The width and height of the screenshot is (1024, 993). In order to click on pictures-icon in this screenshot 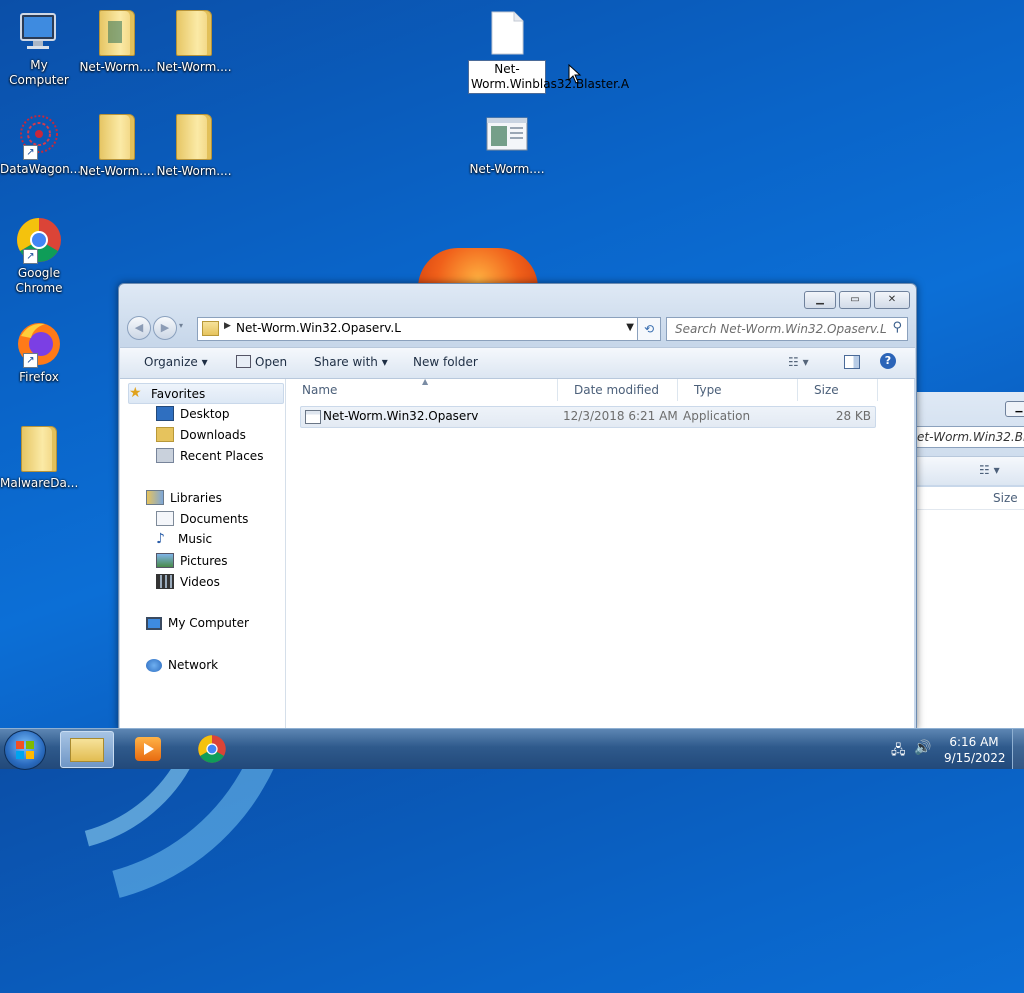, I will do `click(165, 560)`.